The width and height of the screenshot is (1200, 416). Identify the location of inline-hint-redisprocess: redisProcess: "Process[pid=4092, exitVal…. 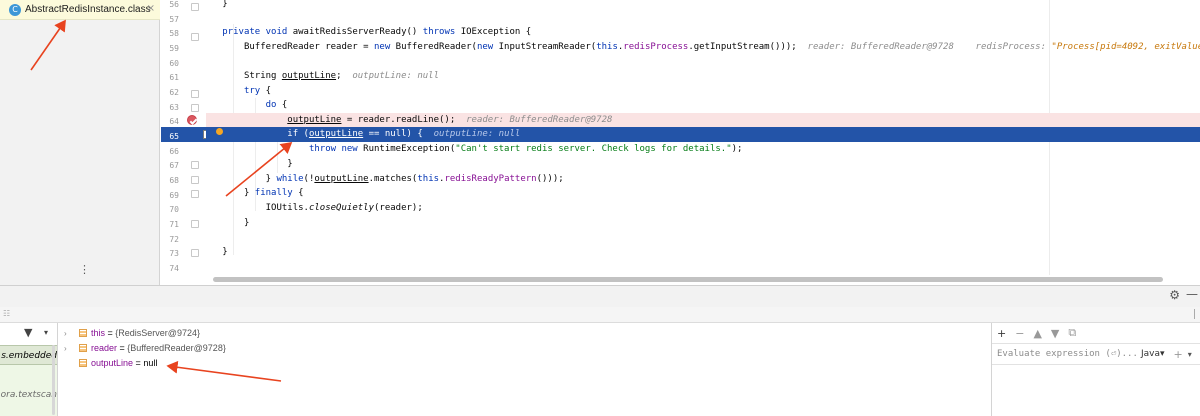
(1087, 47).